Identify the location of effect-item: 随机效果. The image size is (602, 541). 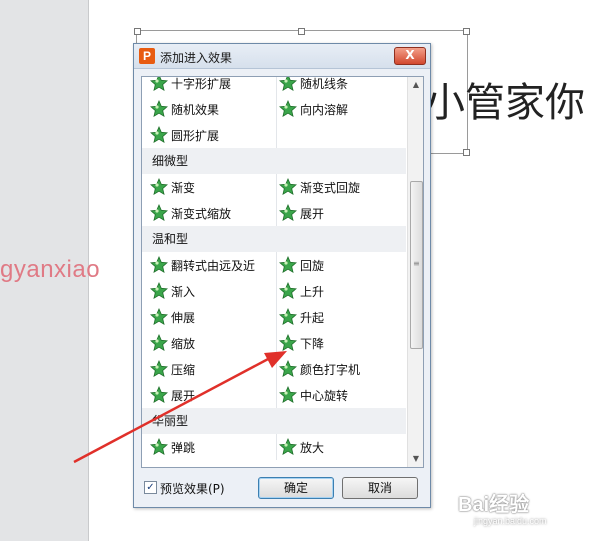
(213, 109).